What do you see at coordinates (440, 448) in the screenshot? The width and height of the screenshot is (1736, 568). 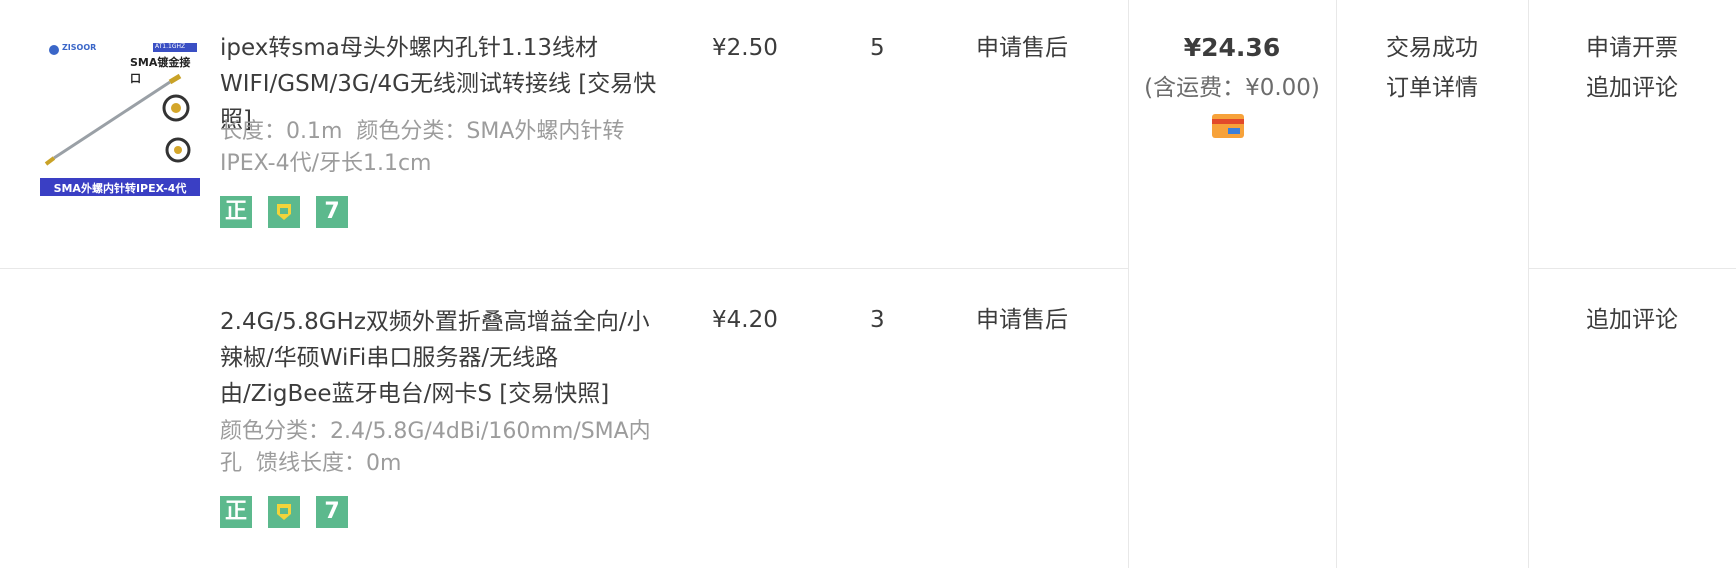 I see `product-sku: 颜色分类：2.4/5.8G/4dBi/160mm/SMA内孔 馈线长度：0m` at bounding box center [440, 448].